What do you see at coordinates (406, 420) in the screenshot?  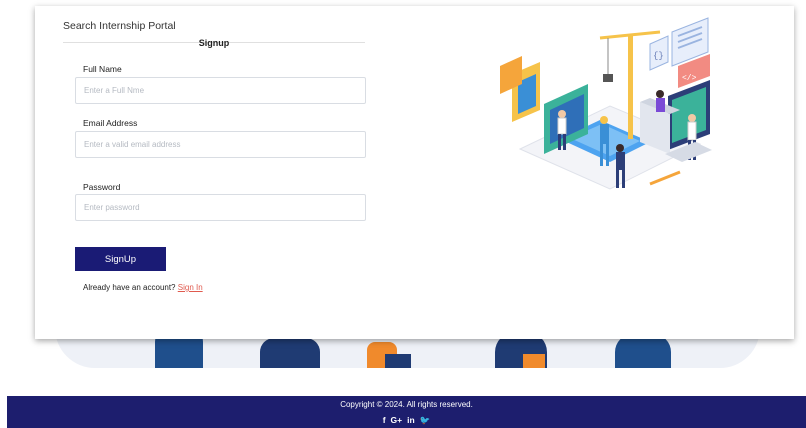 I see `social-links: f G+ in 🐦` at bounding box center [406, 420].